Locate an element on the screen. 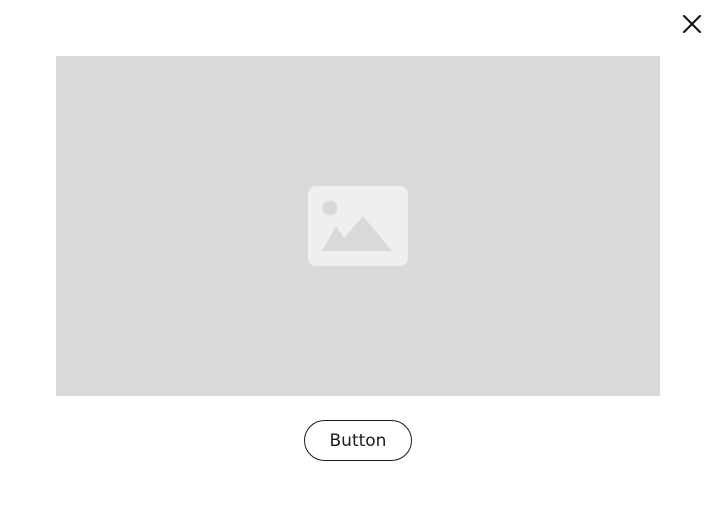 Image resolution: width=716 pixels, height=517 pixels. image-placeholder-icon is located at coordinates (358, 226).